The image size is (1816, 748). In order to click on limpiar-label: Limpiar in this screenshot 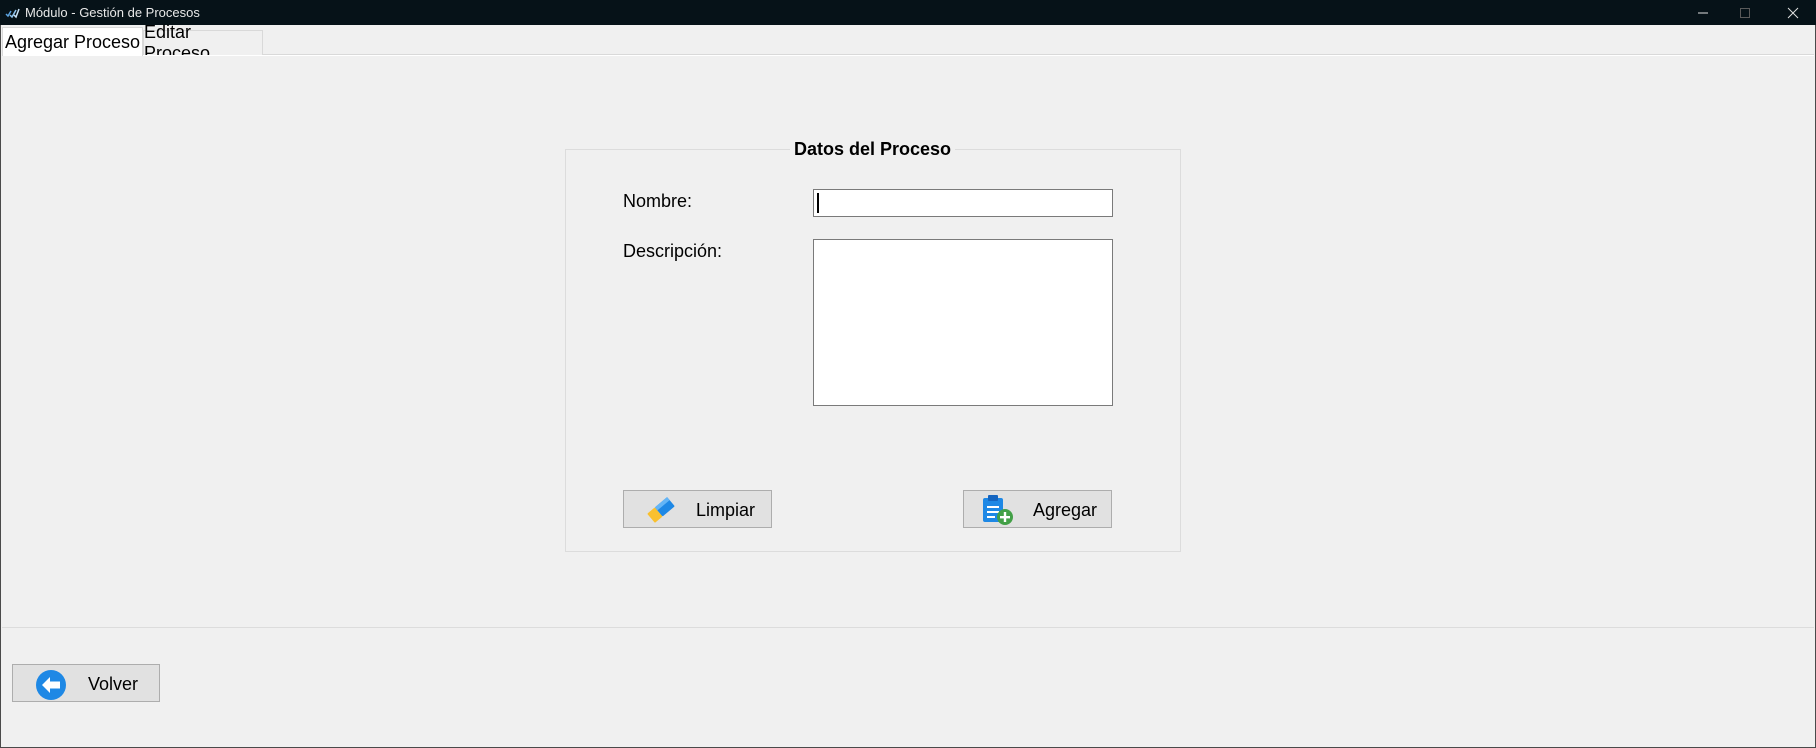, I will do `click(726, 510)`.